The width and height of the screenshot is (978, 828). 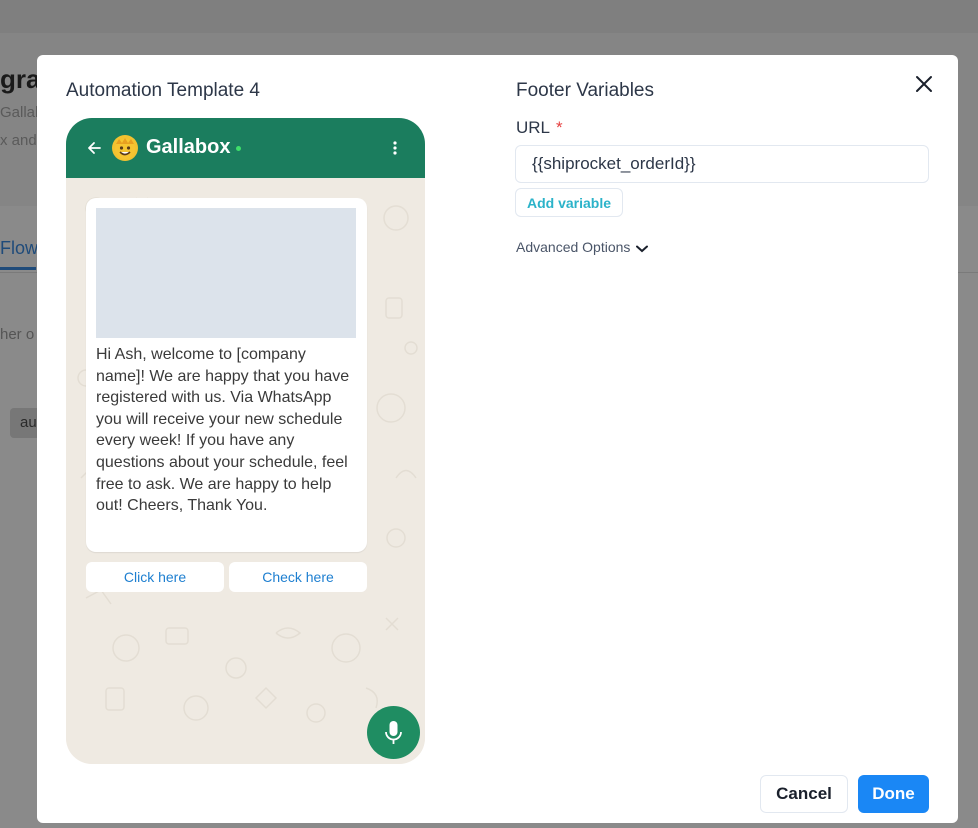 I want to click on close-button, so click(x=924, y=84).